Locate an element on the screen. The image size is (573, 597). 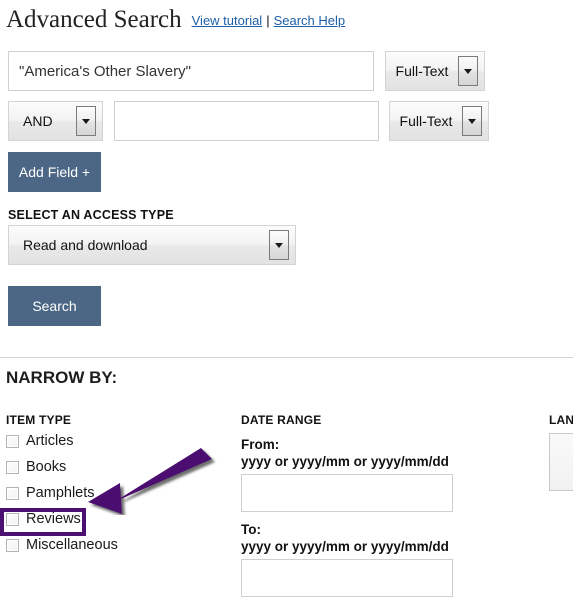
field-type-select-1-label: Full-Text is located at coordinates (422, 71).